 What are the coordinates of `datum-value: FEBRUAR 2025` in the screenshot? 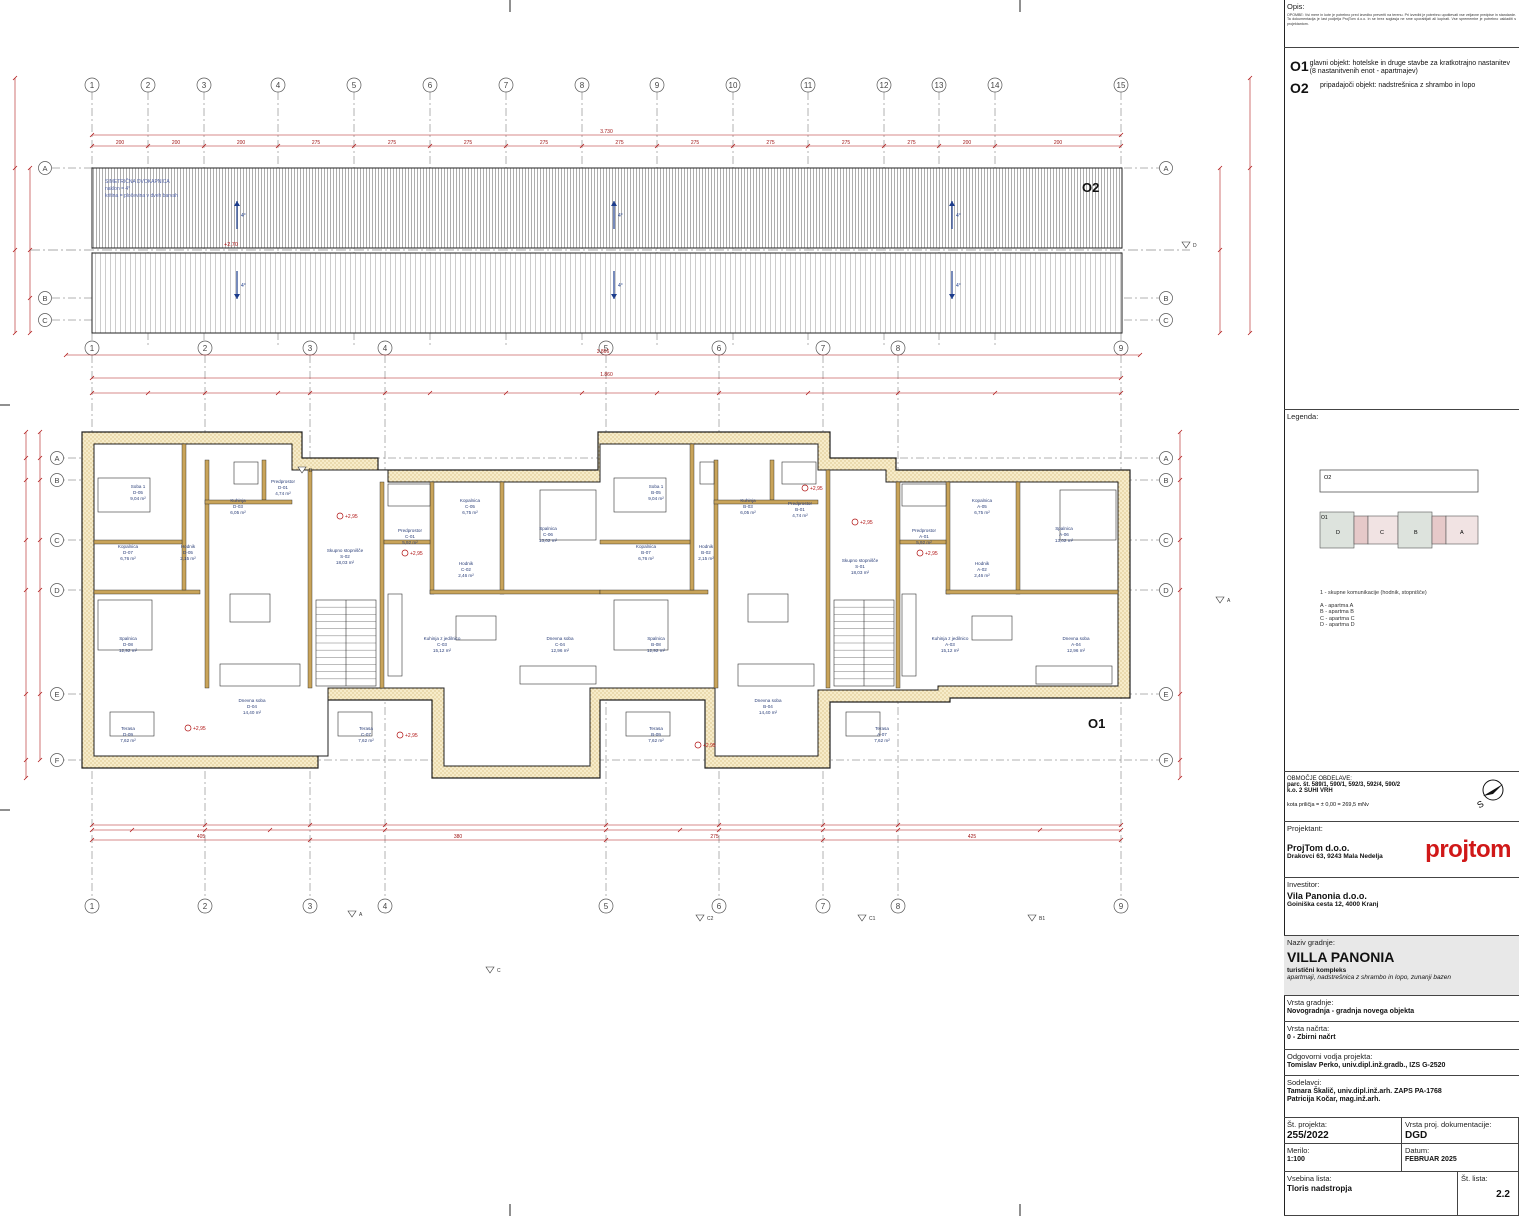 It's located at (1431, 1159).